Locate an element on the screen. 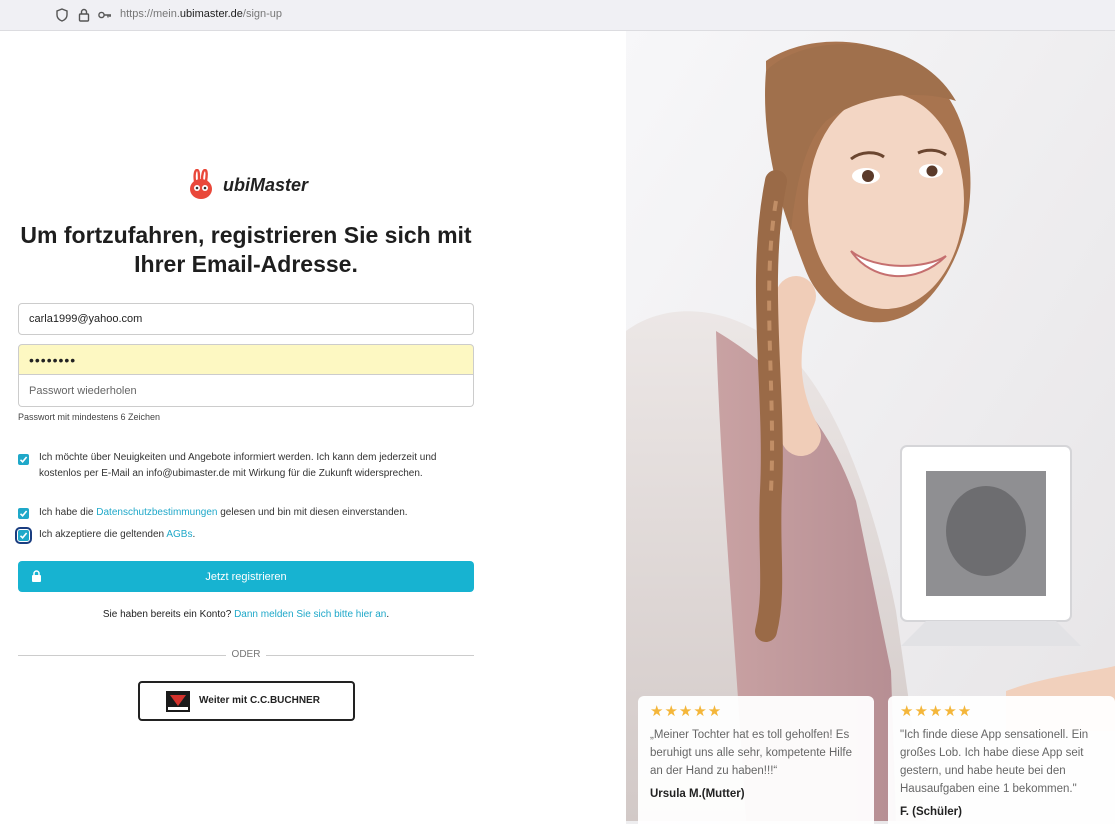 This screenshot has width=1115, height=824. privacy-policy-link: Datenschutzbestimmungen is located at coordinates (156, 512).